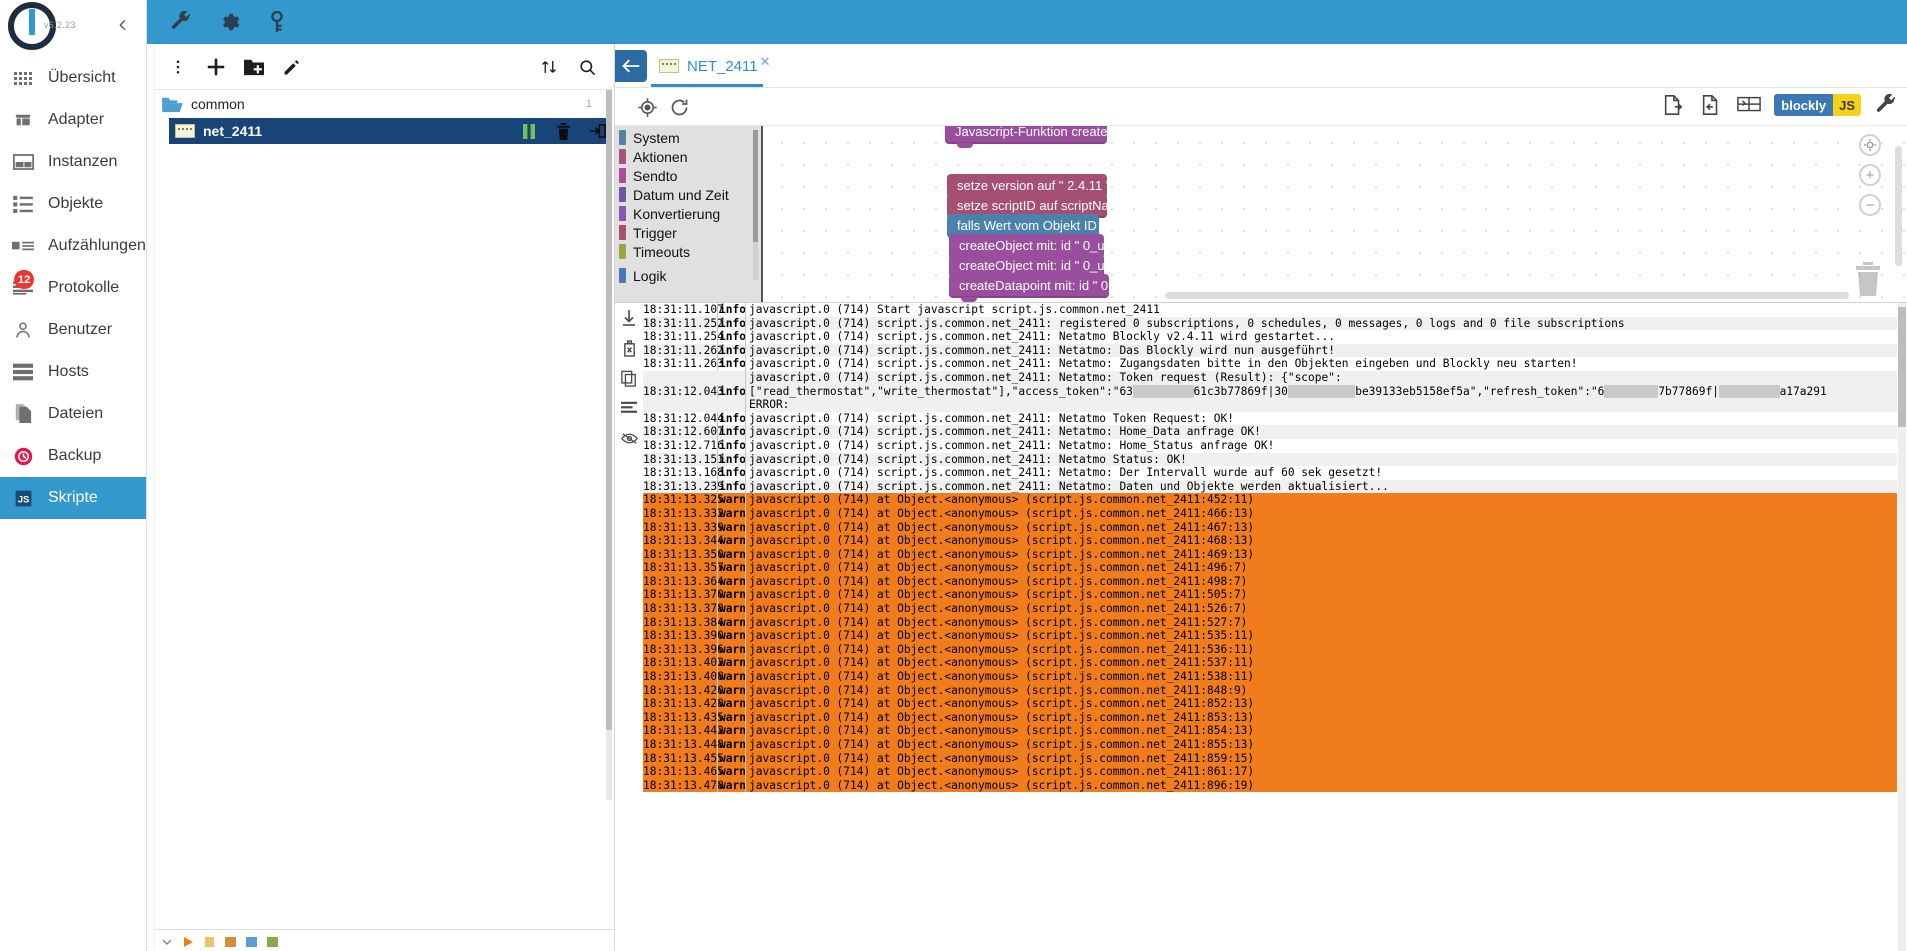  Describe the element at coordinates (715, 66) in the screenshot. I see `editor-tab-net2411: NET_2411 ✕` at that location.